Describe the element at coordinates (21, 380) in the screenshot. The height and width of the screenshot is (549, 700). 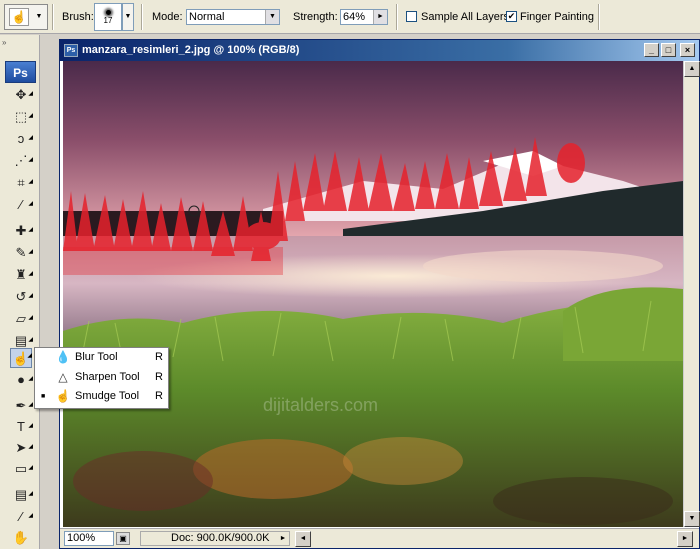
I see `dodge-tool-icon: ● ◢` at that location.